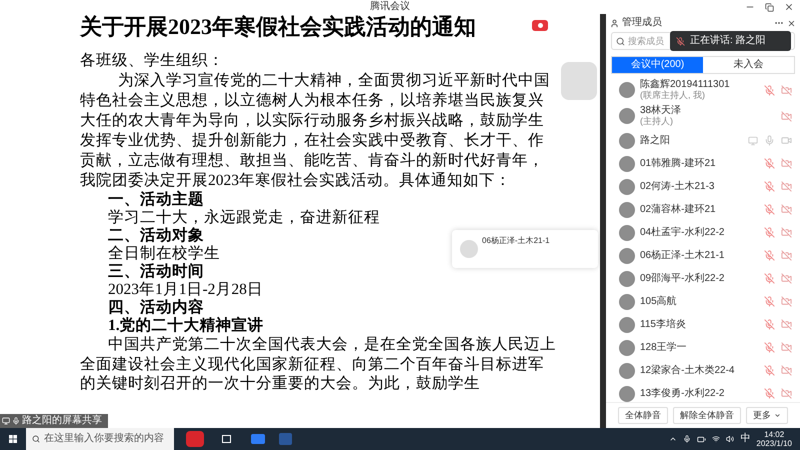  I want to click on member-name: 路之阳, so click(655, 140).